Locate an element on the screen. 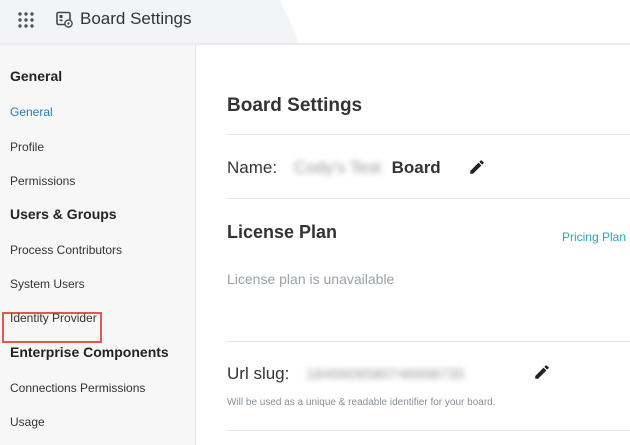 The image size is (630, 445). board-name-row: Name: Cody's Test Board is located at coordinates (334, 168).